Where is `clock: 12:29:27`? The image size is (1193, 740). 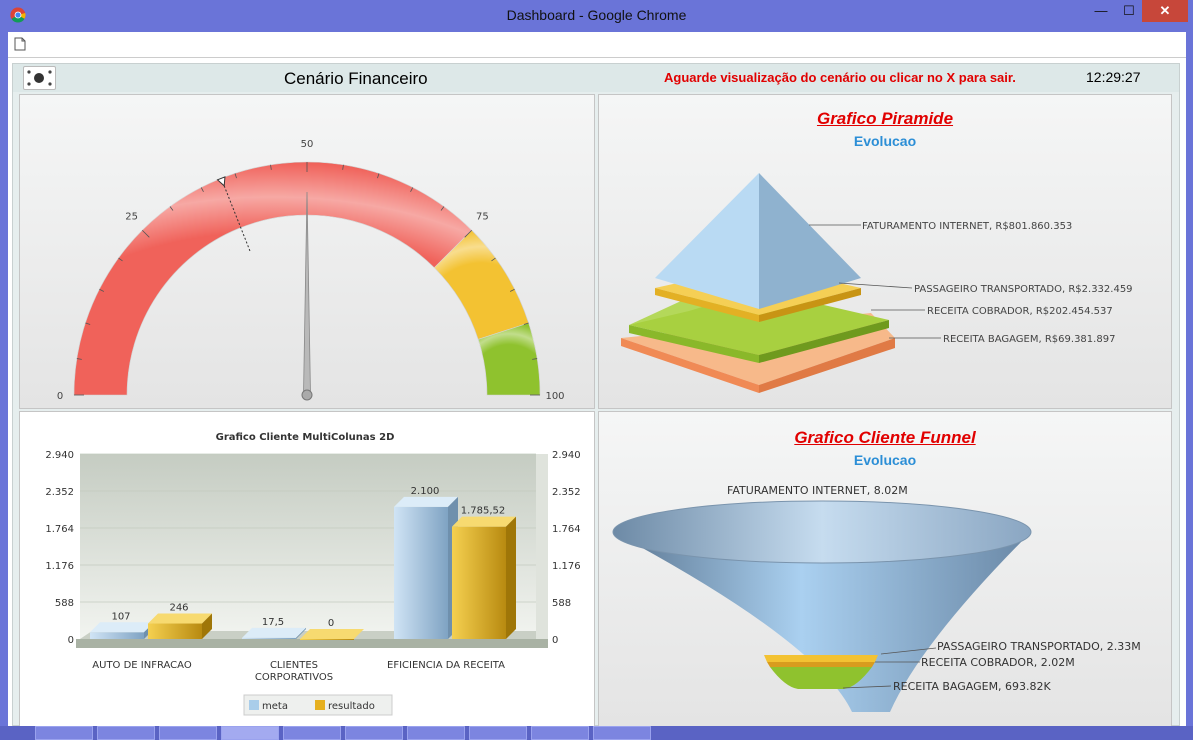
clock: 12:29:27 is located at coordinates (1113, 77).